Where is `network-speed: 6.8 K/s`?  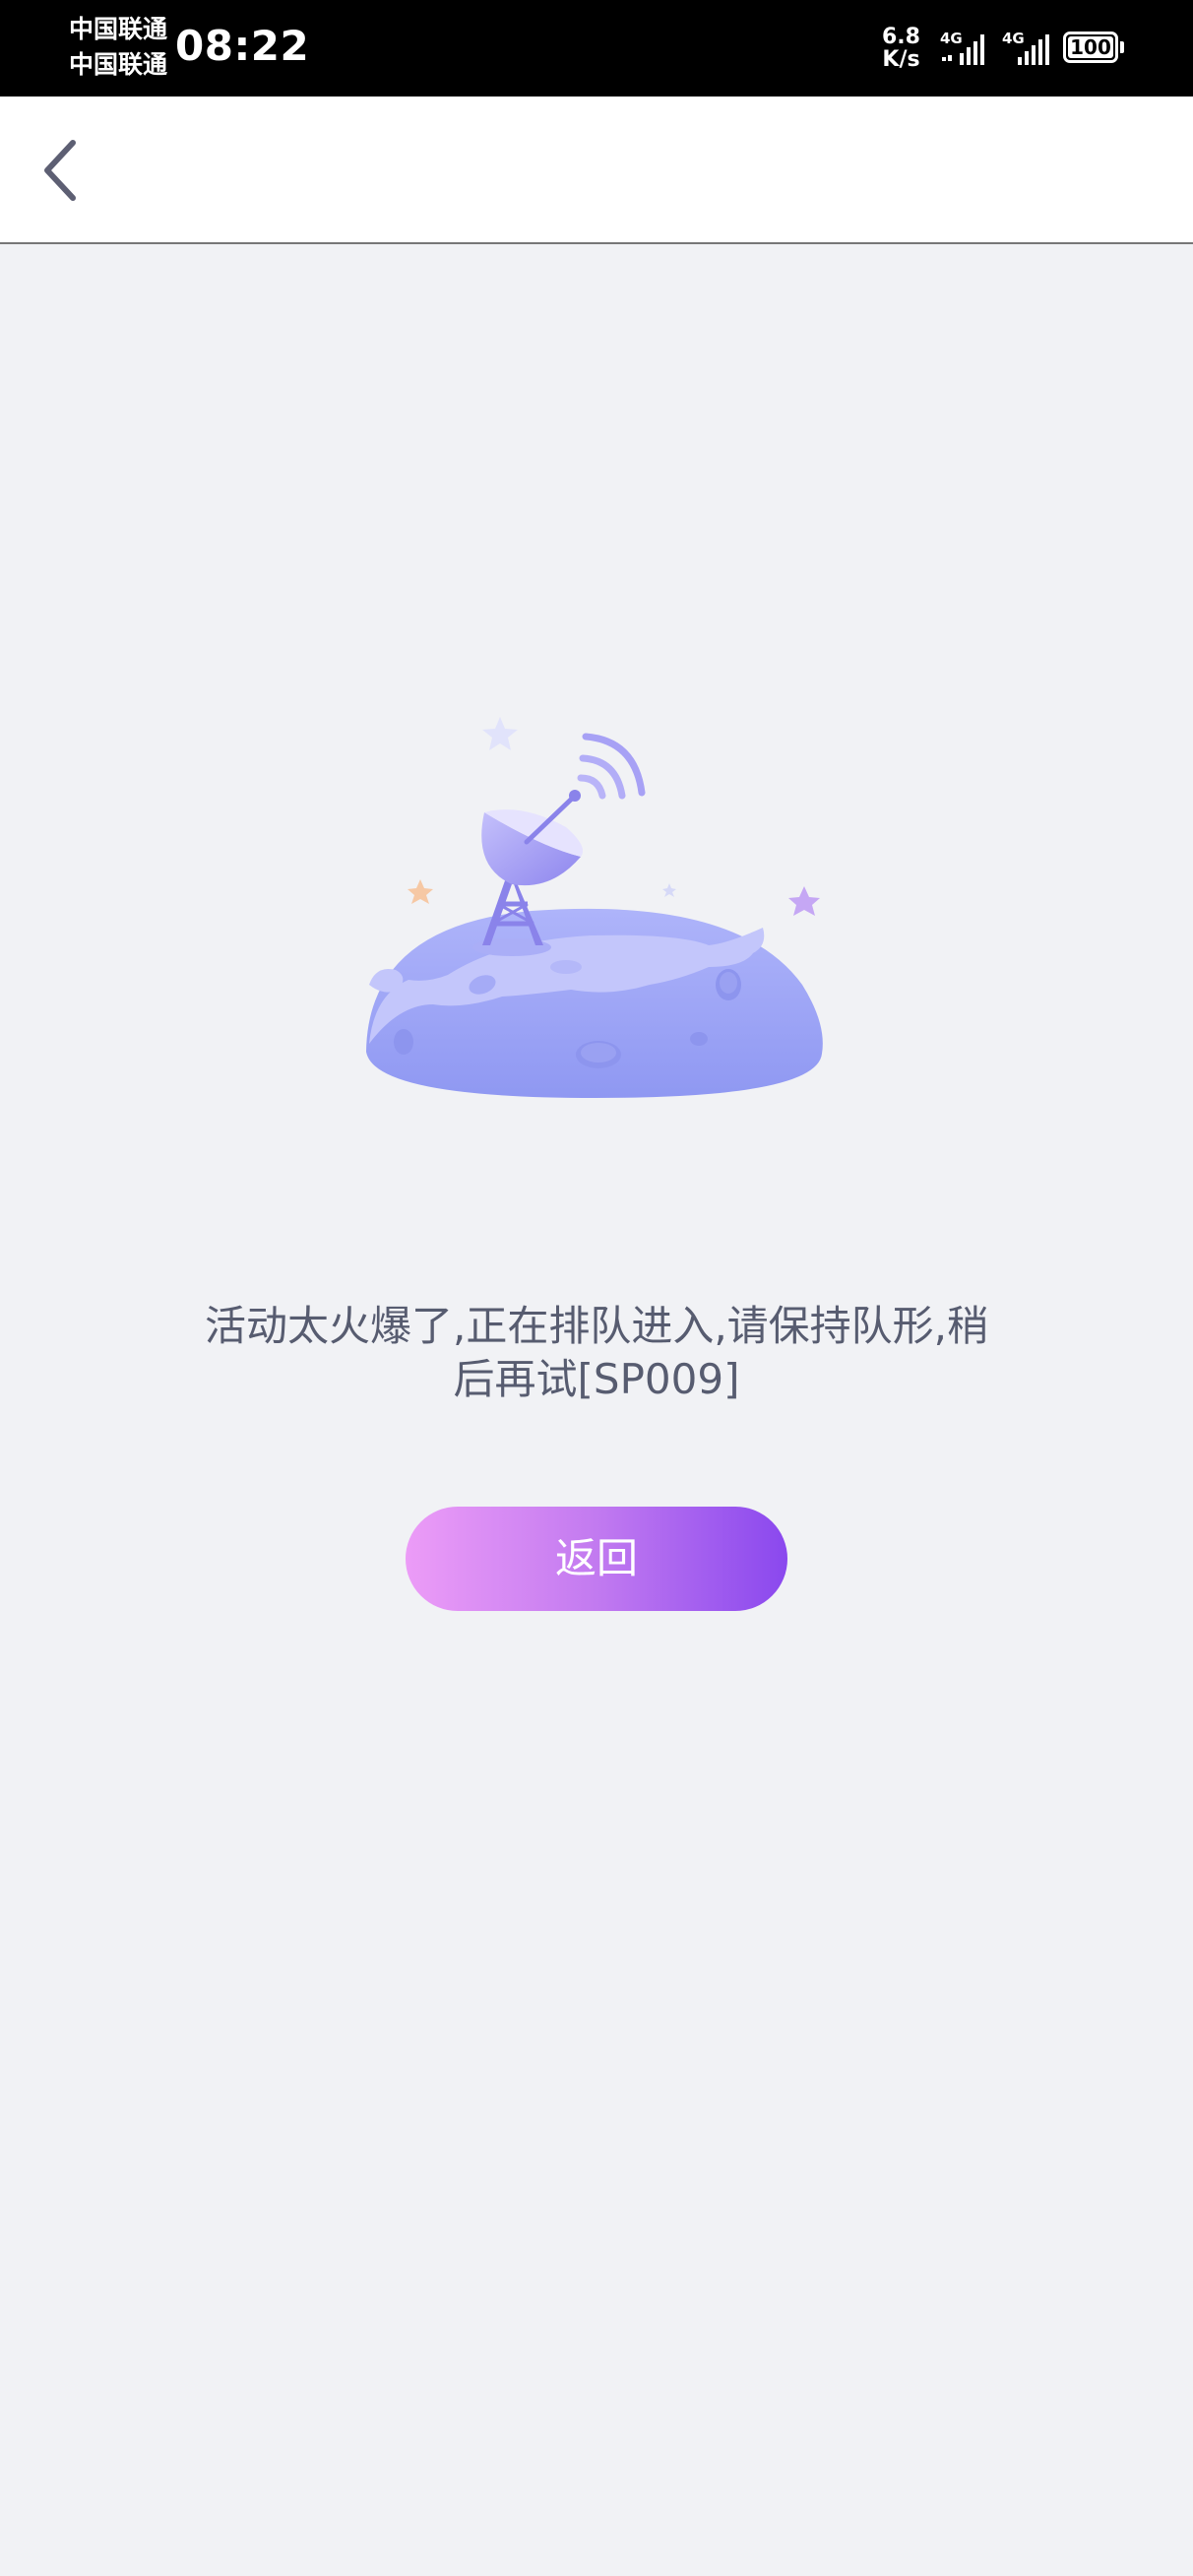 network-speed: 6.8 K/s is located at coordinates (901, 48).